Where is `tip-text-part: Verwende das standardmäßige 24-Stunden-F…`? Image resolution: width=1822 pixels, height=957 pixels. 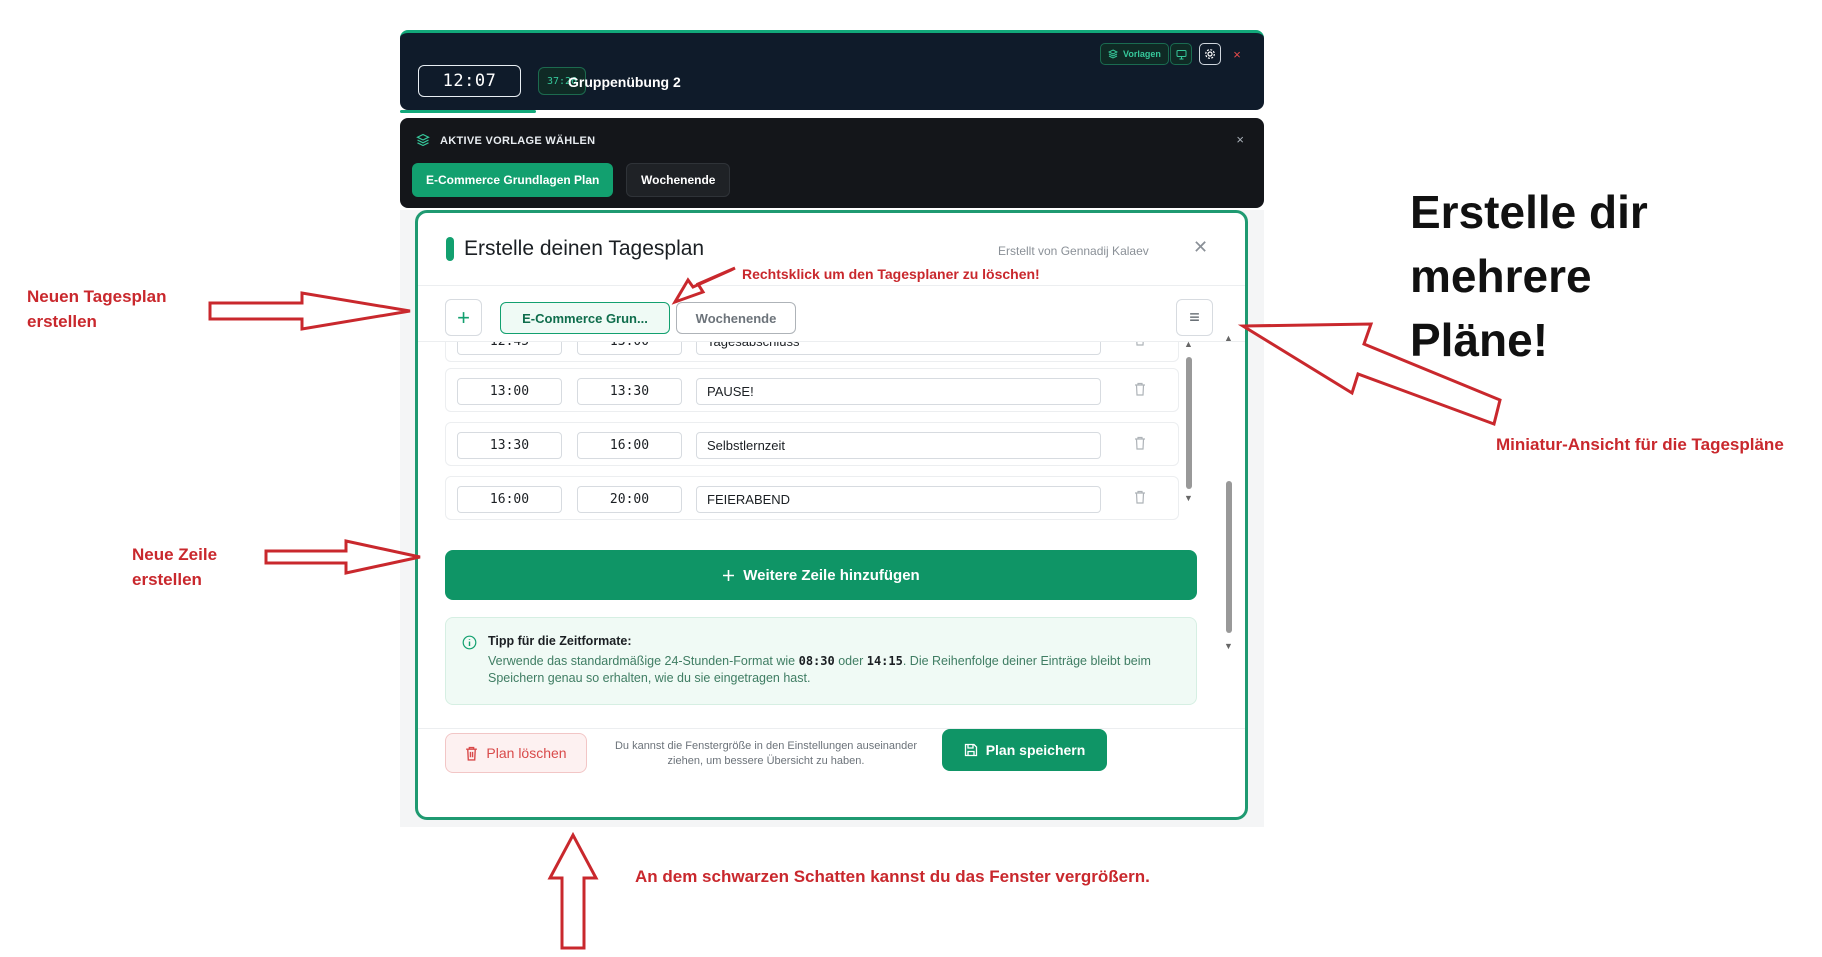
tip-text-part: Verwende das standardmäßige 24-Stunden-F… is located at coordinates (642, 661).